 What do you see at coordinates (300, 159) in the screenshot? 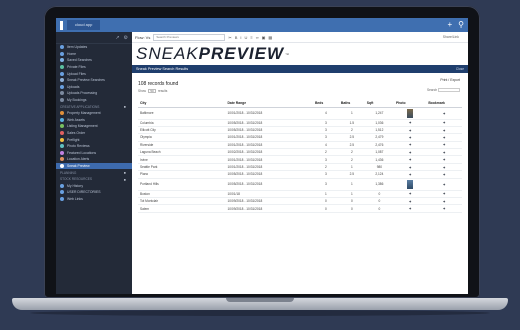
I see `table-row: Irvine 10/01/2018 - 10/31/2018 3 2 1,436 ✦ ✦` at bounding box center [300, 159].